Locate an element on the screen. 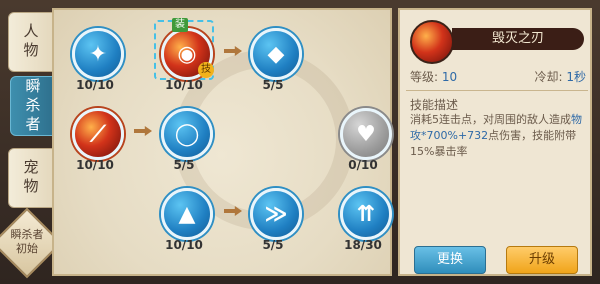  diamond-icon: ◆ is located at coordinates (276, 54).